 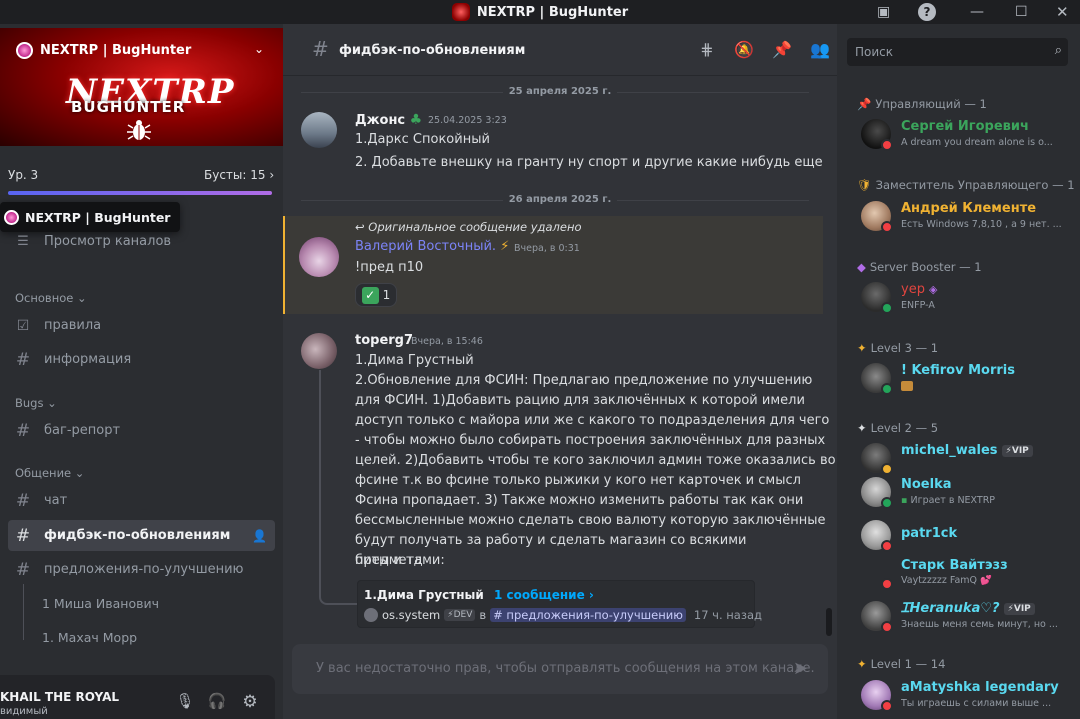 What do you see at coordinates (1062, 12) in the screenshot?
I see `close-button: ✕` at bounding box center [1062, 12].